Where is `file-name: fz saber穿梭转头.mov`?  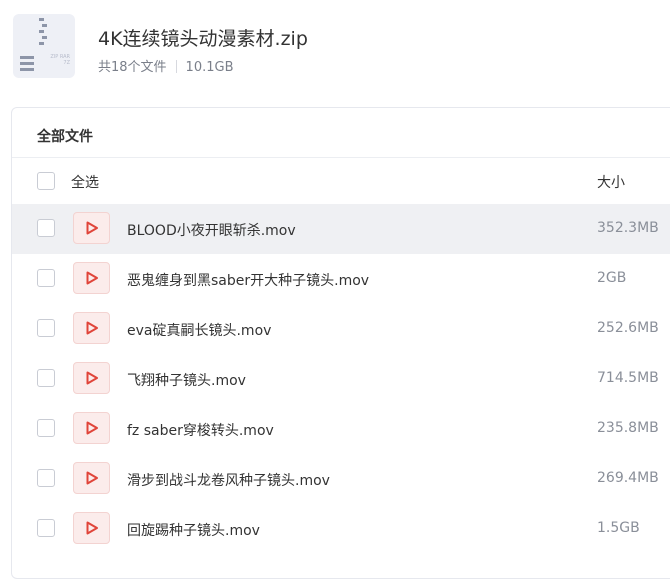
file-name: fz saber穿梭转头.mov is located at coordinates (200, 430).